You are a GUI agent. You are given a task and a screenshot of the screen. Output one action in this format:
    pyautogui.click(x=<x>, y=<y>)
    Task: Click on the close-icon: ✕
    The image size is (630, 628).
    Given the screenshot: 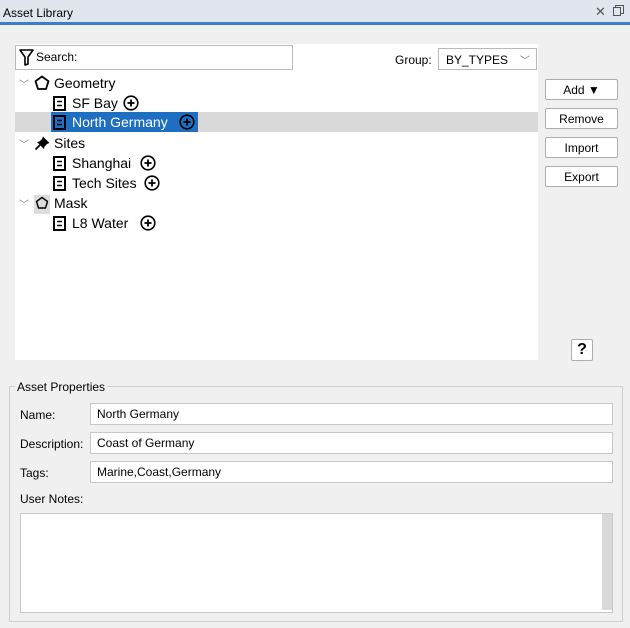 What is the action you would take?
    pyautogui.click(x=600, y=12)
    